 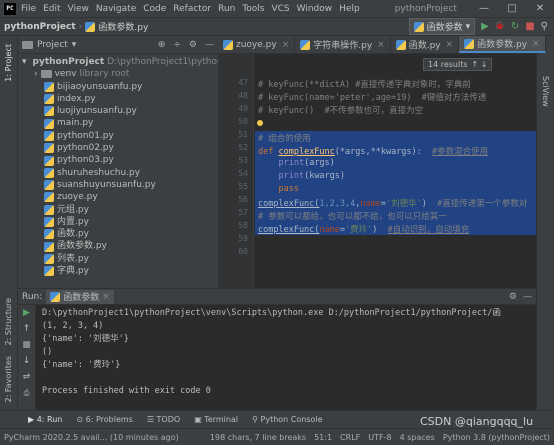 I want to click on tree-file-item: 函数.py, so click(x=118, y=234).